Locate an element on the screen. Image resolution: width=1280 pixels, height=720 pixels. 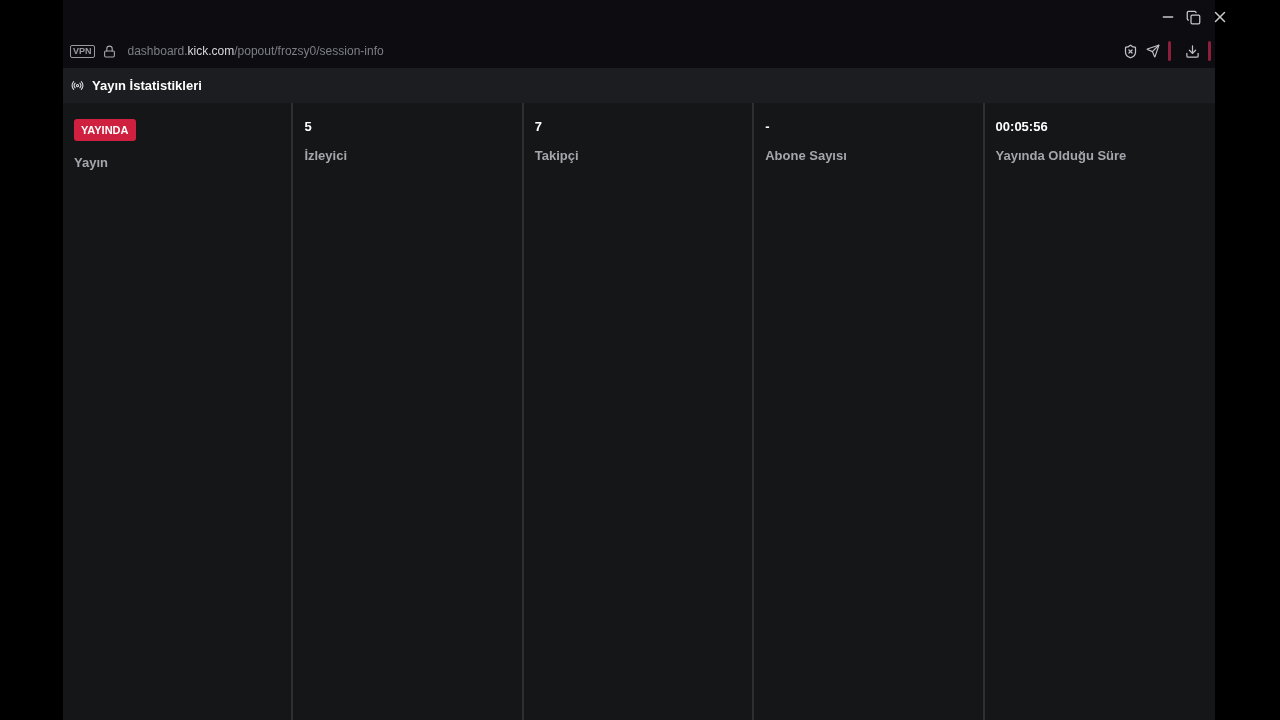
stat-value: 5 is located at coordinates (308, 126).